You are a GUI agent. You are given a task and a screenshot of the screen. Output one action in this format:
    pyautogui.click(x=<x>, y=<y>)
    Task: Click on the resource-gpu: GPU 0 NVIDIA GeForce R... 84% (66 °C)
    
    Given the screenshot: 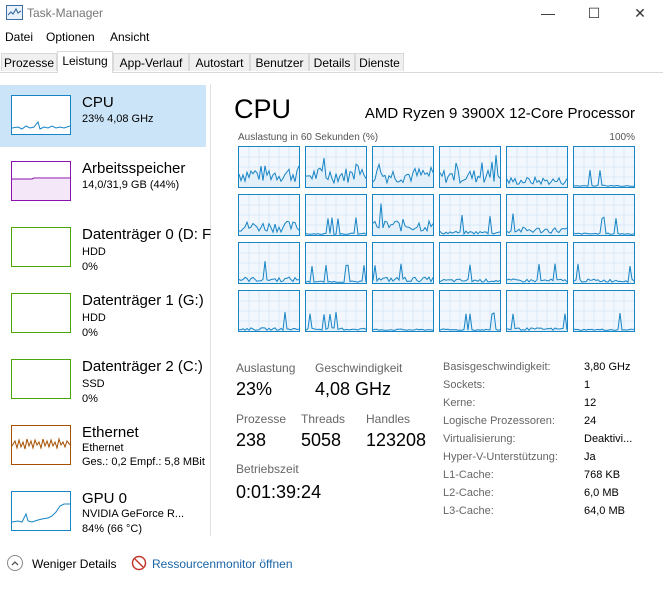 What is the action you would take?
    pyautogui.click(x=103, y=512)
    